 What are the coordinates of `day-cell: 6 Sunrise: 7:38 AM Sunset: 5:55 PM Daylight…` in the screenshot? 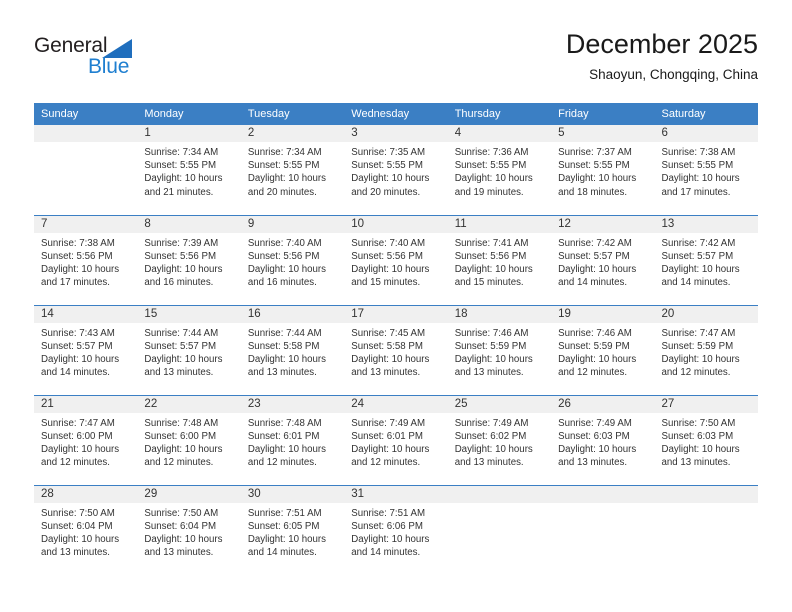 It's located at (706, 170).